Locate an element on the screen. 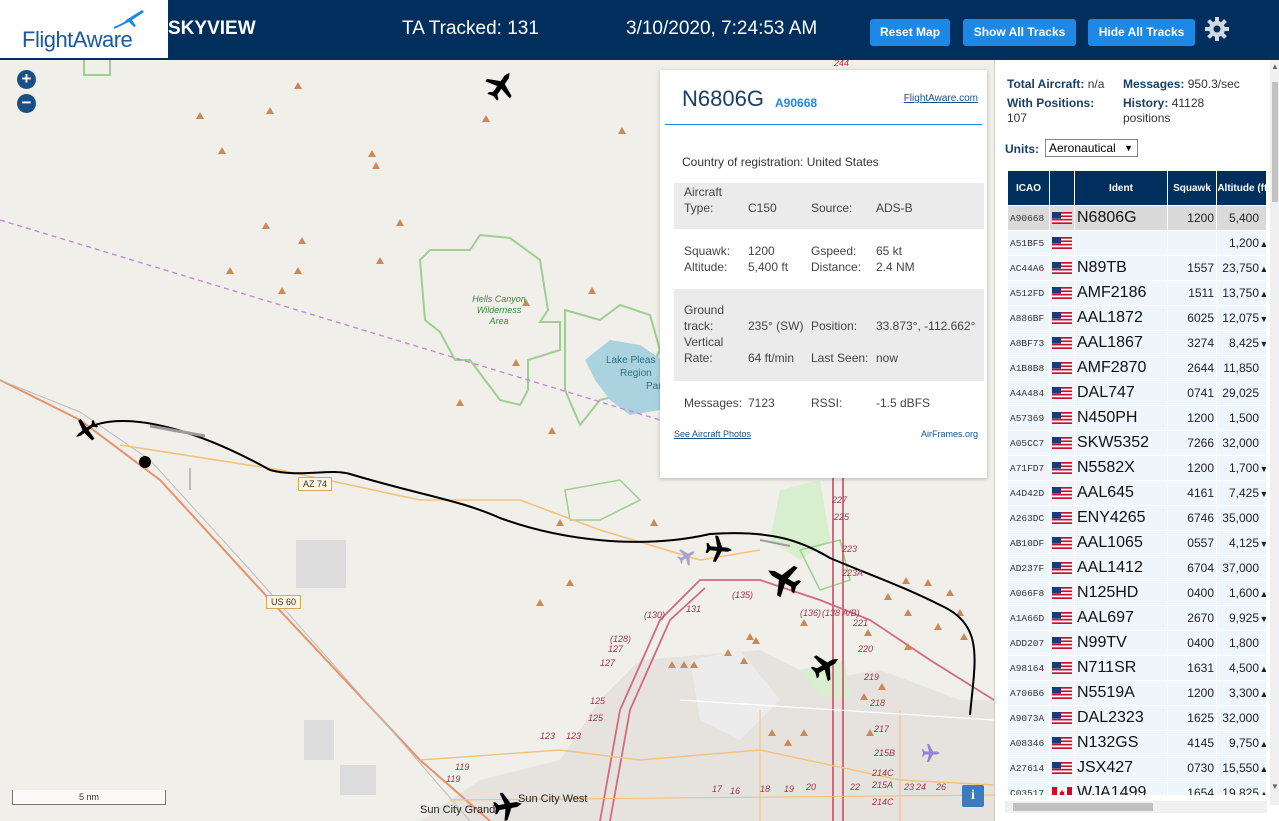 This screenshot has height=821, width=1279. altitude-trend-icon: ▲ is located at coordinates (1262, 792).